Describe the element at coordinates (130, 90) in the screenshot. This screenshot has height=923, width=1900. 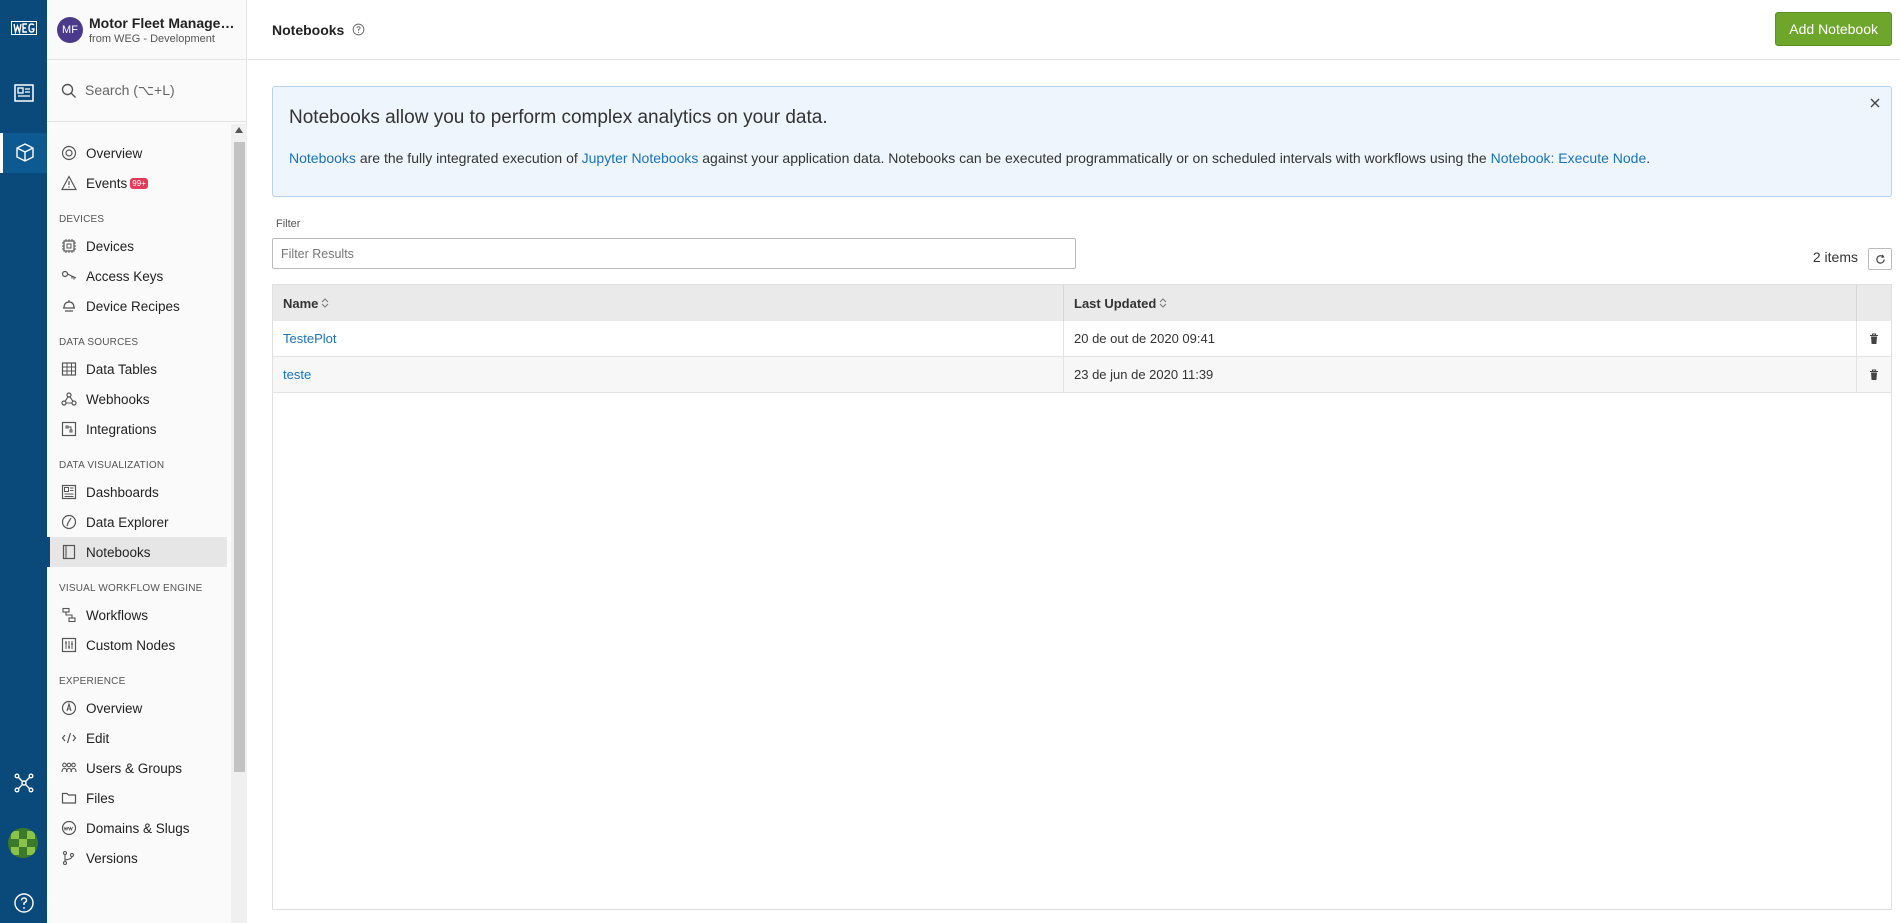
I see `search-placeholder: Search (⌥+L)` at that location.